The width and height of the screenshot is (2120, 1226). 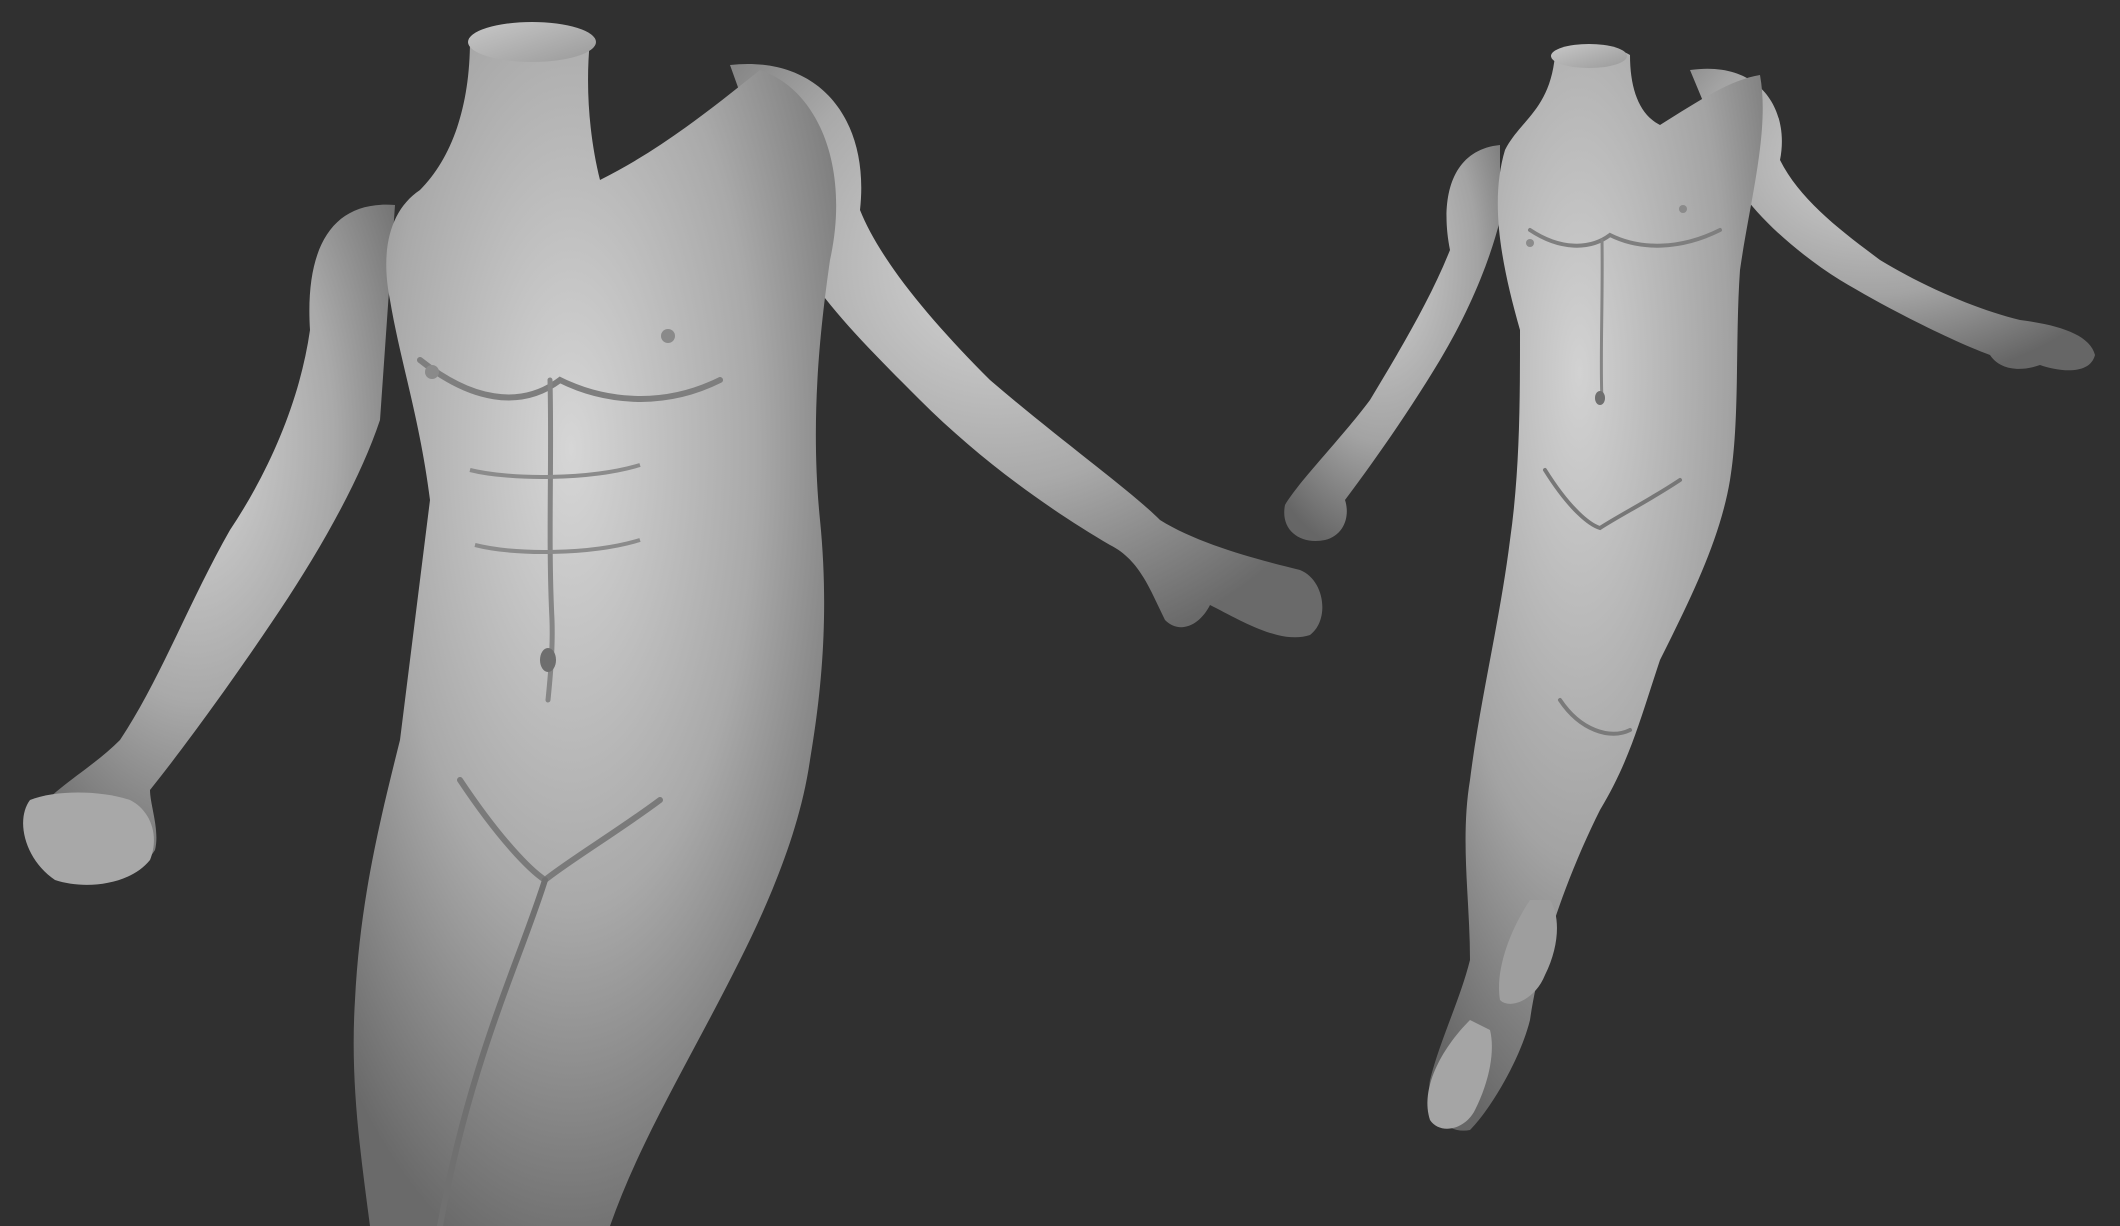 What do you see at coordinates (1530, 243) in the screenshot?
I see `right-figure-nipple-a` at bounding box center [1530, 243].